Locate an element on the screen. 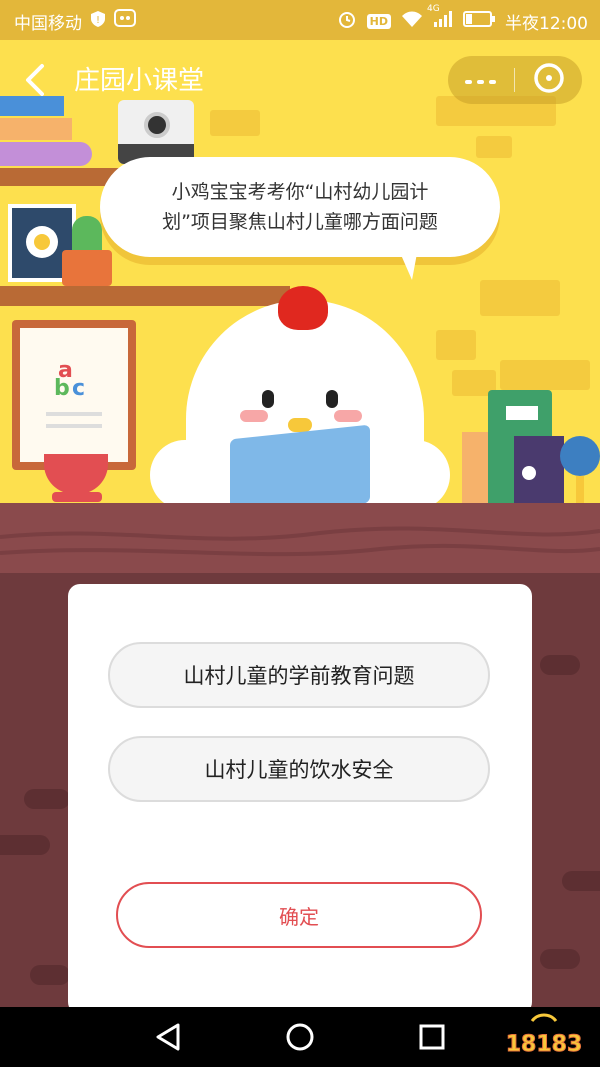  system-nav-bar: 18183 is located at coordinates (300, 1037).